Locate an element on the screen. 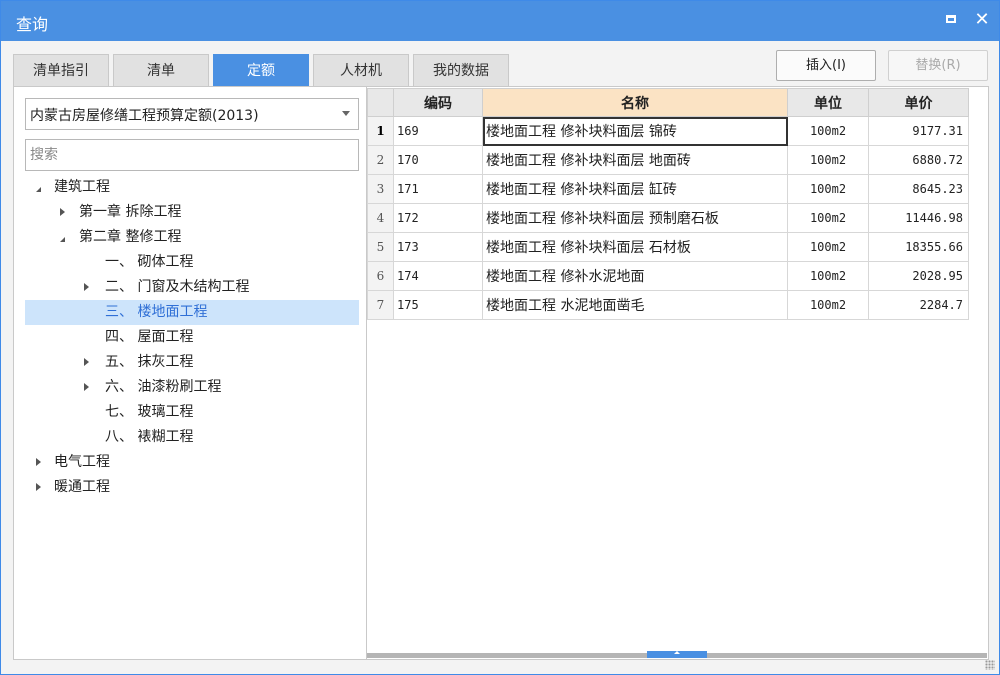 Image resolution: width=1000 pixels, height=675 pixels. row-number-header is located at coordinates (380, 102).